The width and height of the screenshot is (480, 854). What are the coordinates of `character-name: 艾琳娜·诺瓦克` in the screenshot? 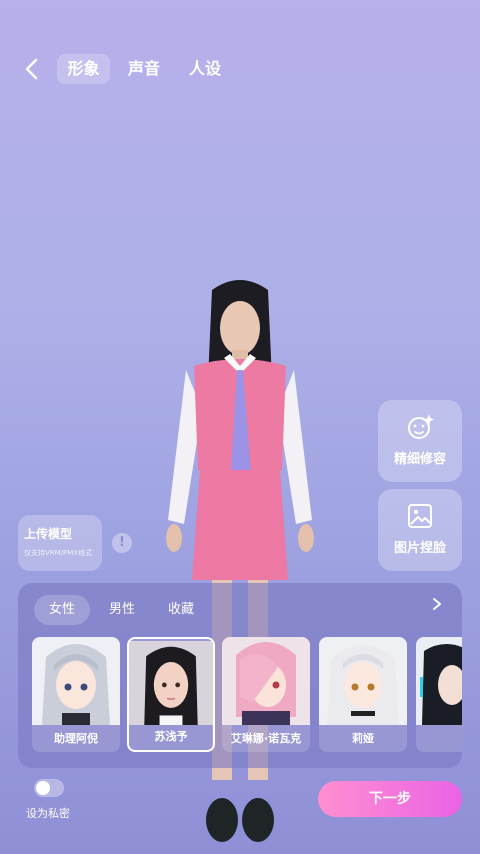 It's located at (266, 738).